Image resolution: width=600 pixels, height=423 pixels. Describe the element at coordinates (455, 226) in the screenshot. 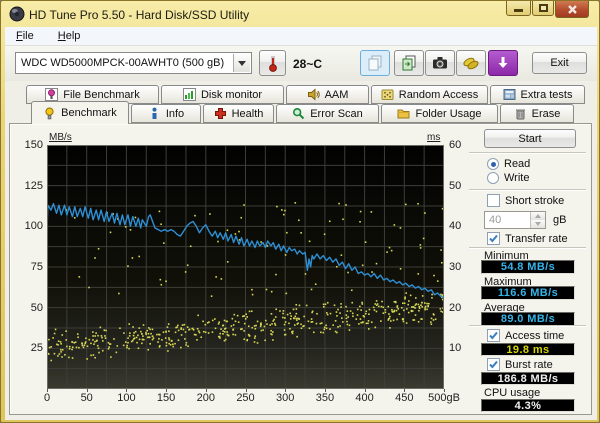

I see `right-axis-tick: 40` at that location.